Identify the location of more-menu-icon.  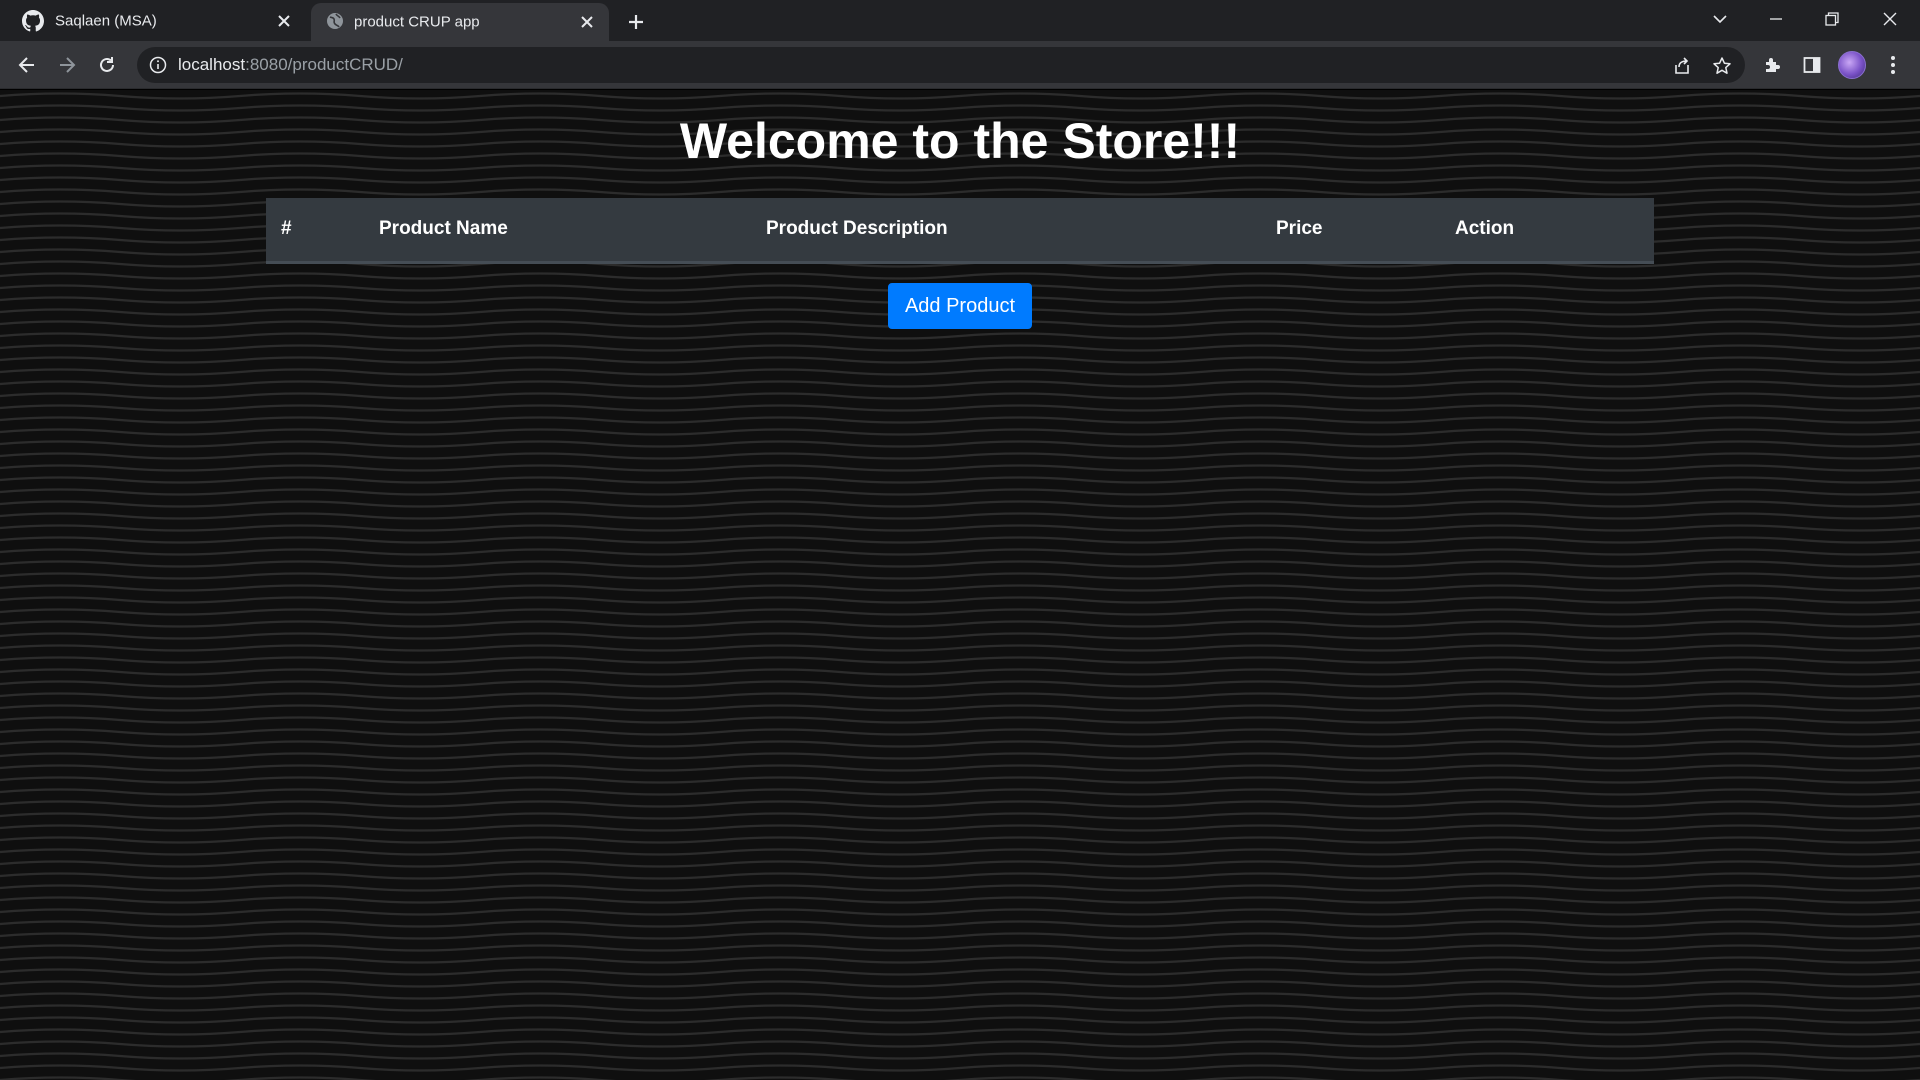
(1893, 65).